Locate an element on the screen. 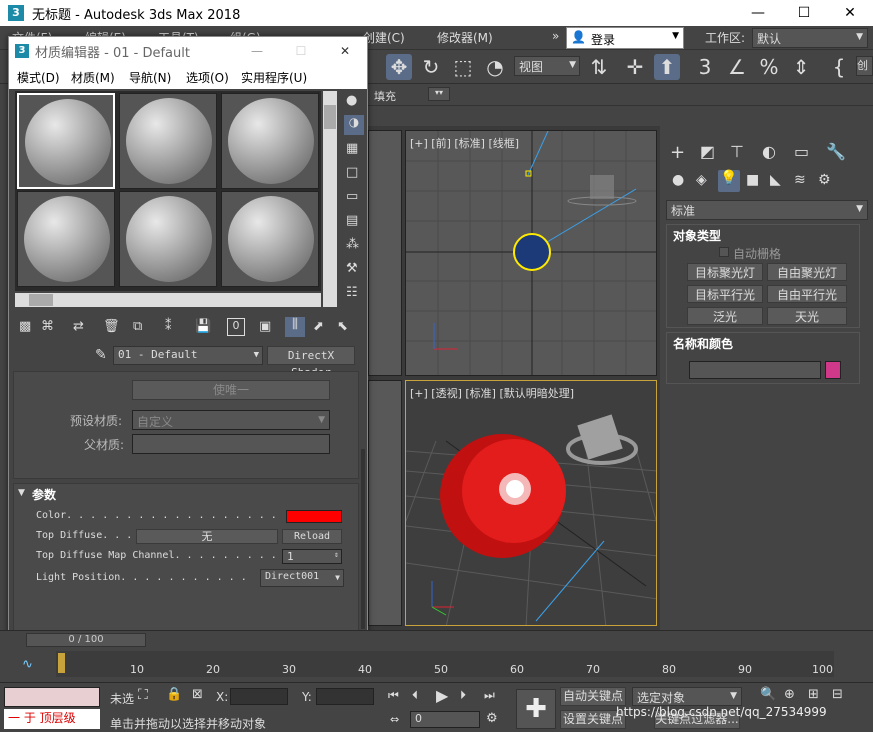 The image size is (873, 732). go-to-end-icon: ⏭ is located at coordinates (489, 695).